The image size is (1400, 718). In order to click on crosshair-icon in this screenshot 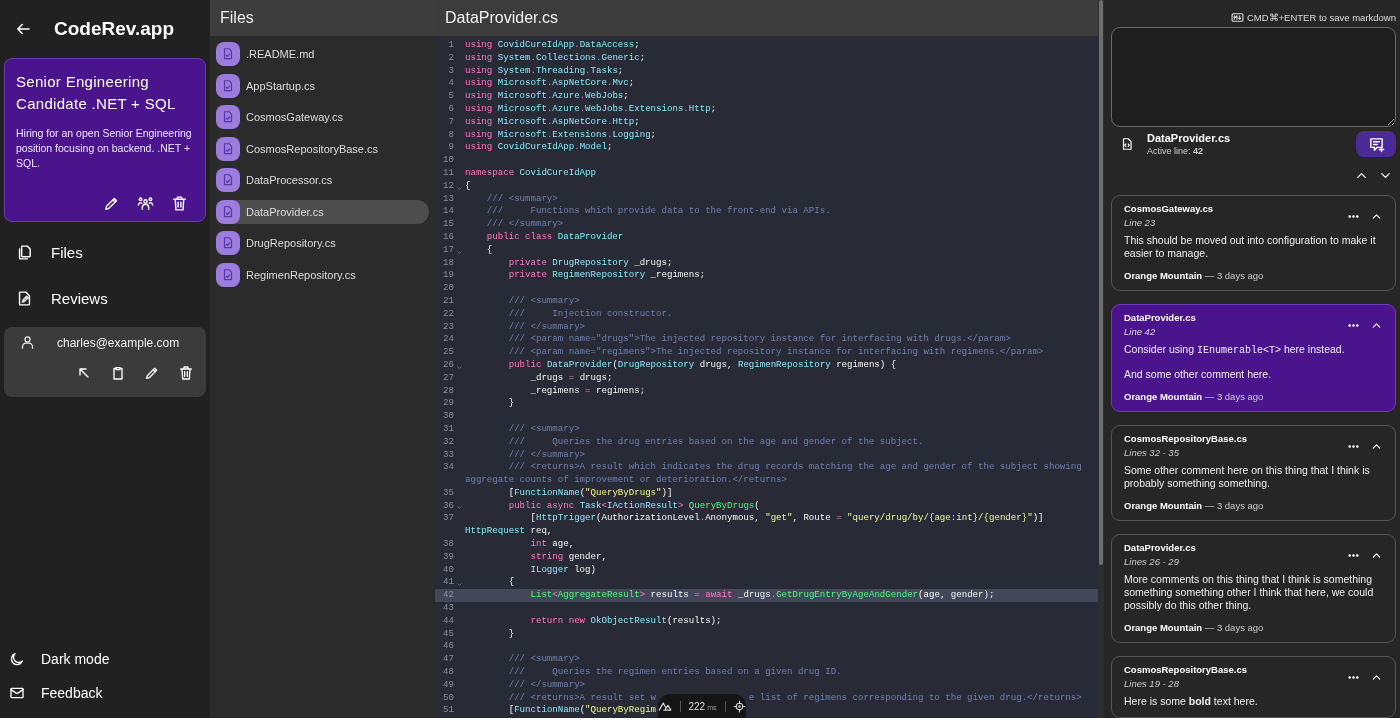, I will do `click(739, 706)`.